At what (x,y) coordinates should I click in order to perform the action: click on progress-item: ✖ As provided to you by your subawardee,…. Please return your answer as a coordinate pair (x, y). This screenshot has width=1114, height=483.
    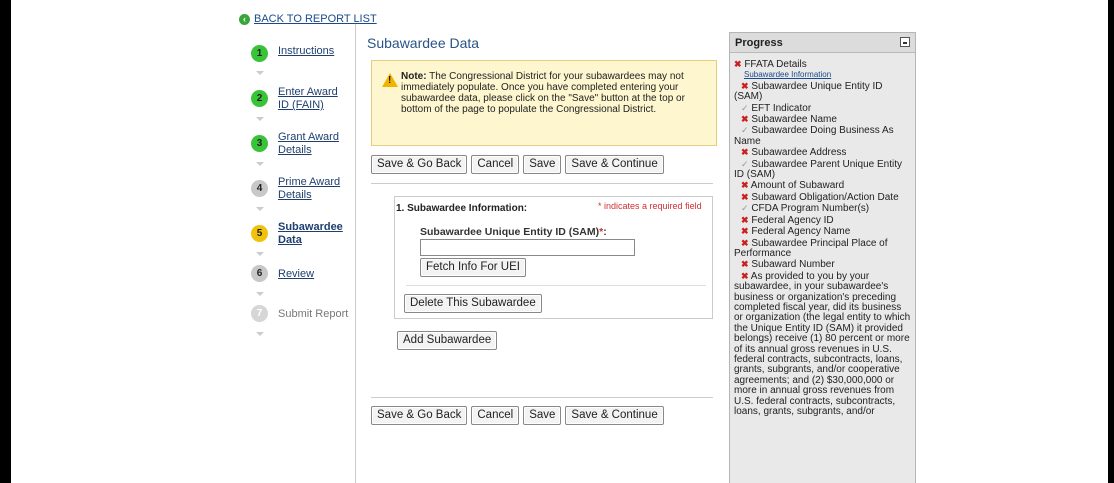
    Looking at the image, I should click on (822, 343).